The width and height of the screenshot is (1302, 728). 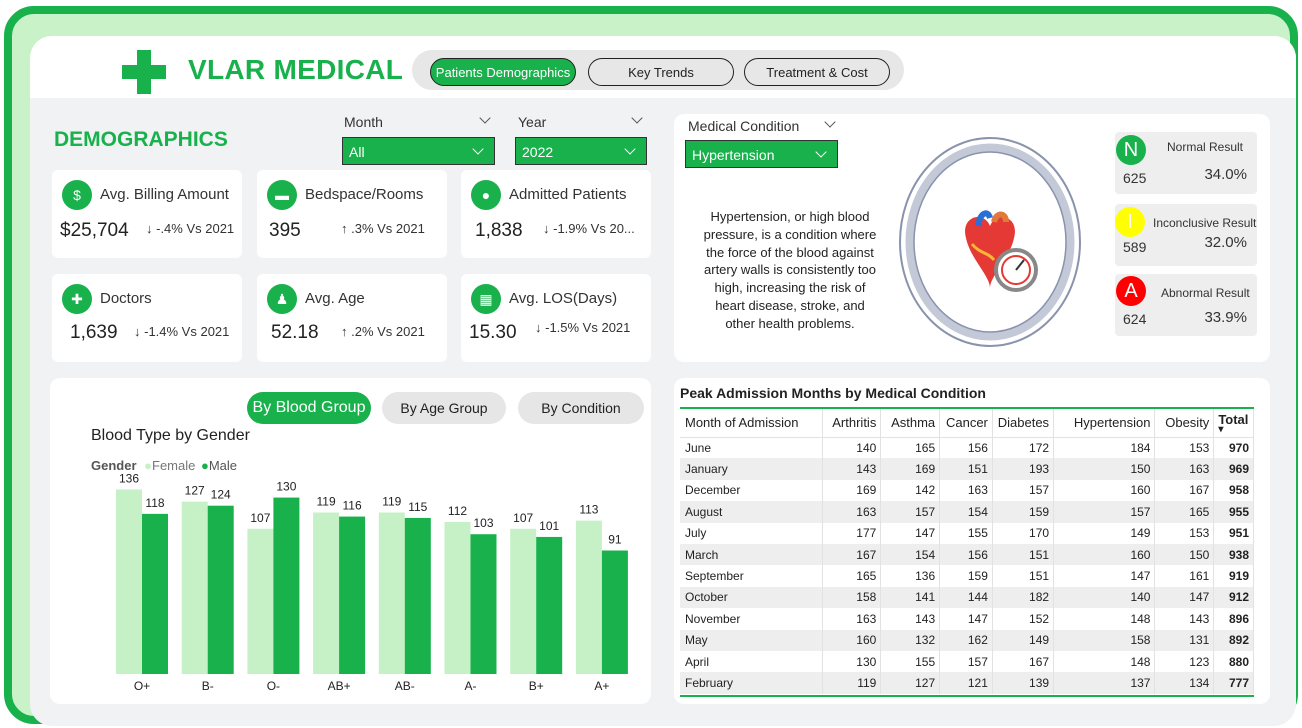 I want to click on table-cell: 152, so click(x=1023, y=619).